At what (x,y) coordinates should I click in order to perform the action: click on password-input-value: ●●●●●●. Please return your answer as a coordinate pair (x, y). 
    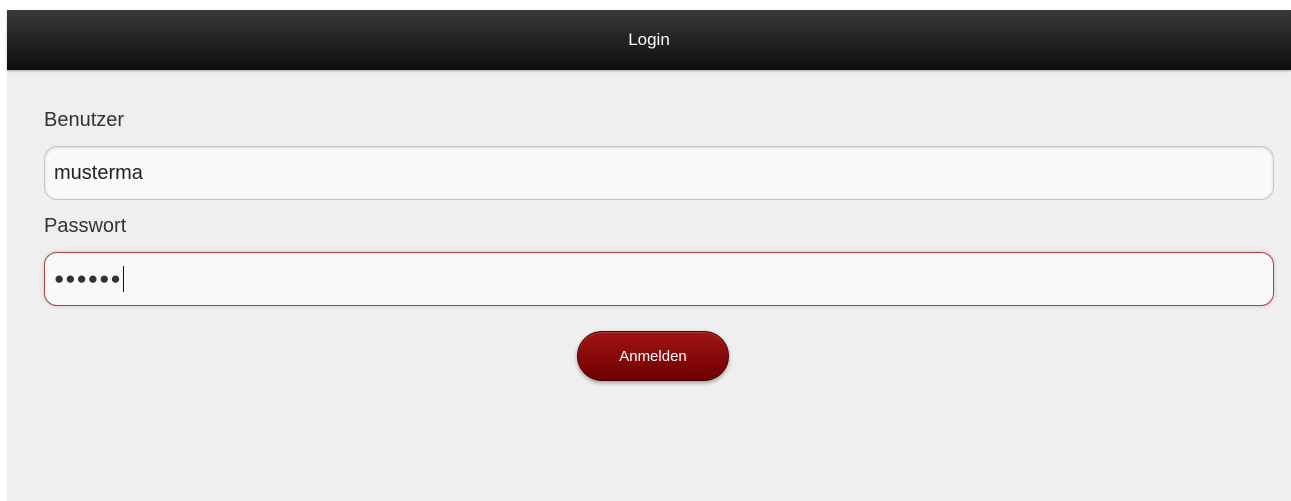
    Looking at the image, I should click on (88, 278).